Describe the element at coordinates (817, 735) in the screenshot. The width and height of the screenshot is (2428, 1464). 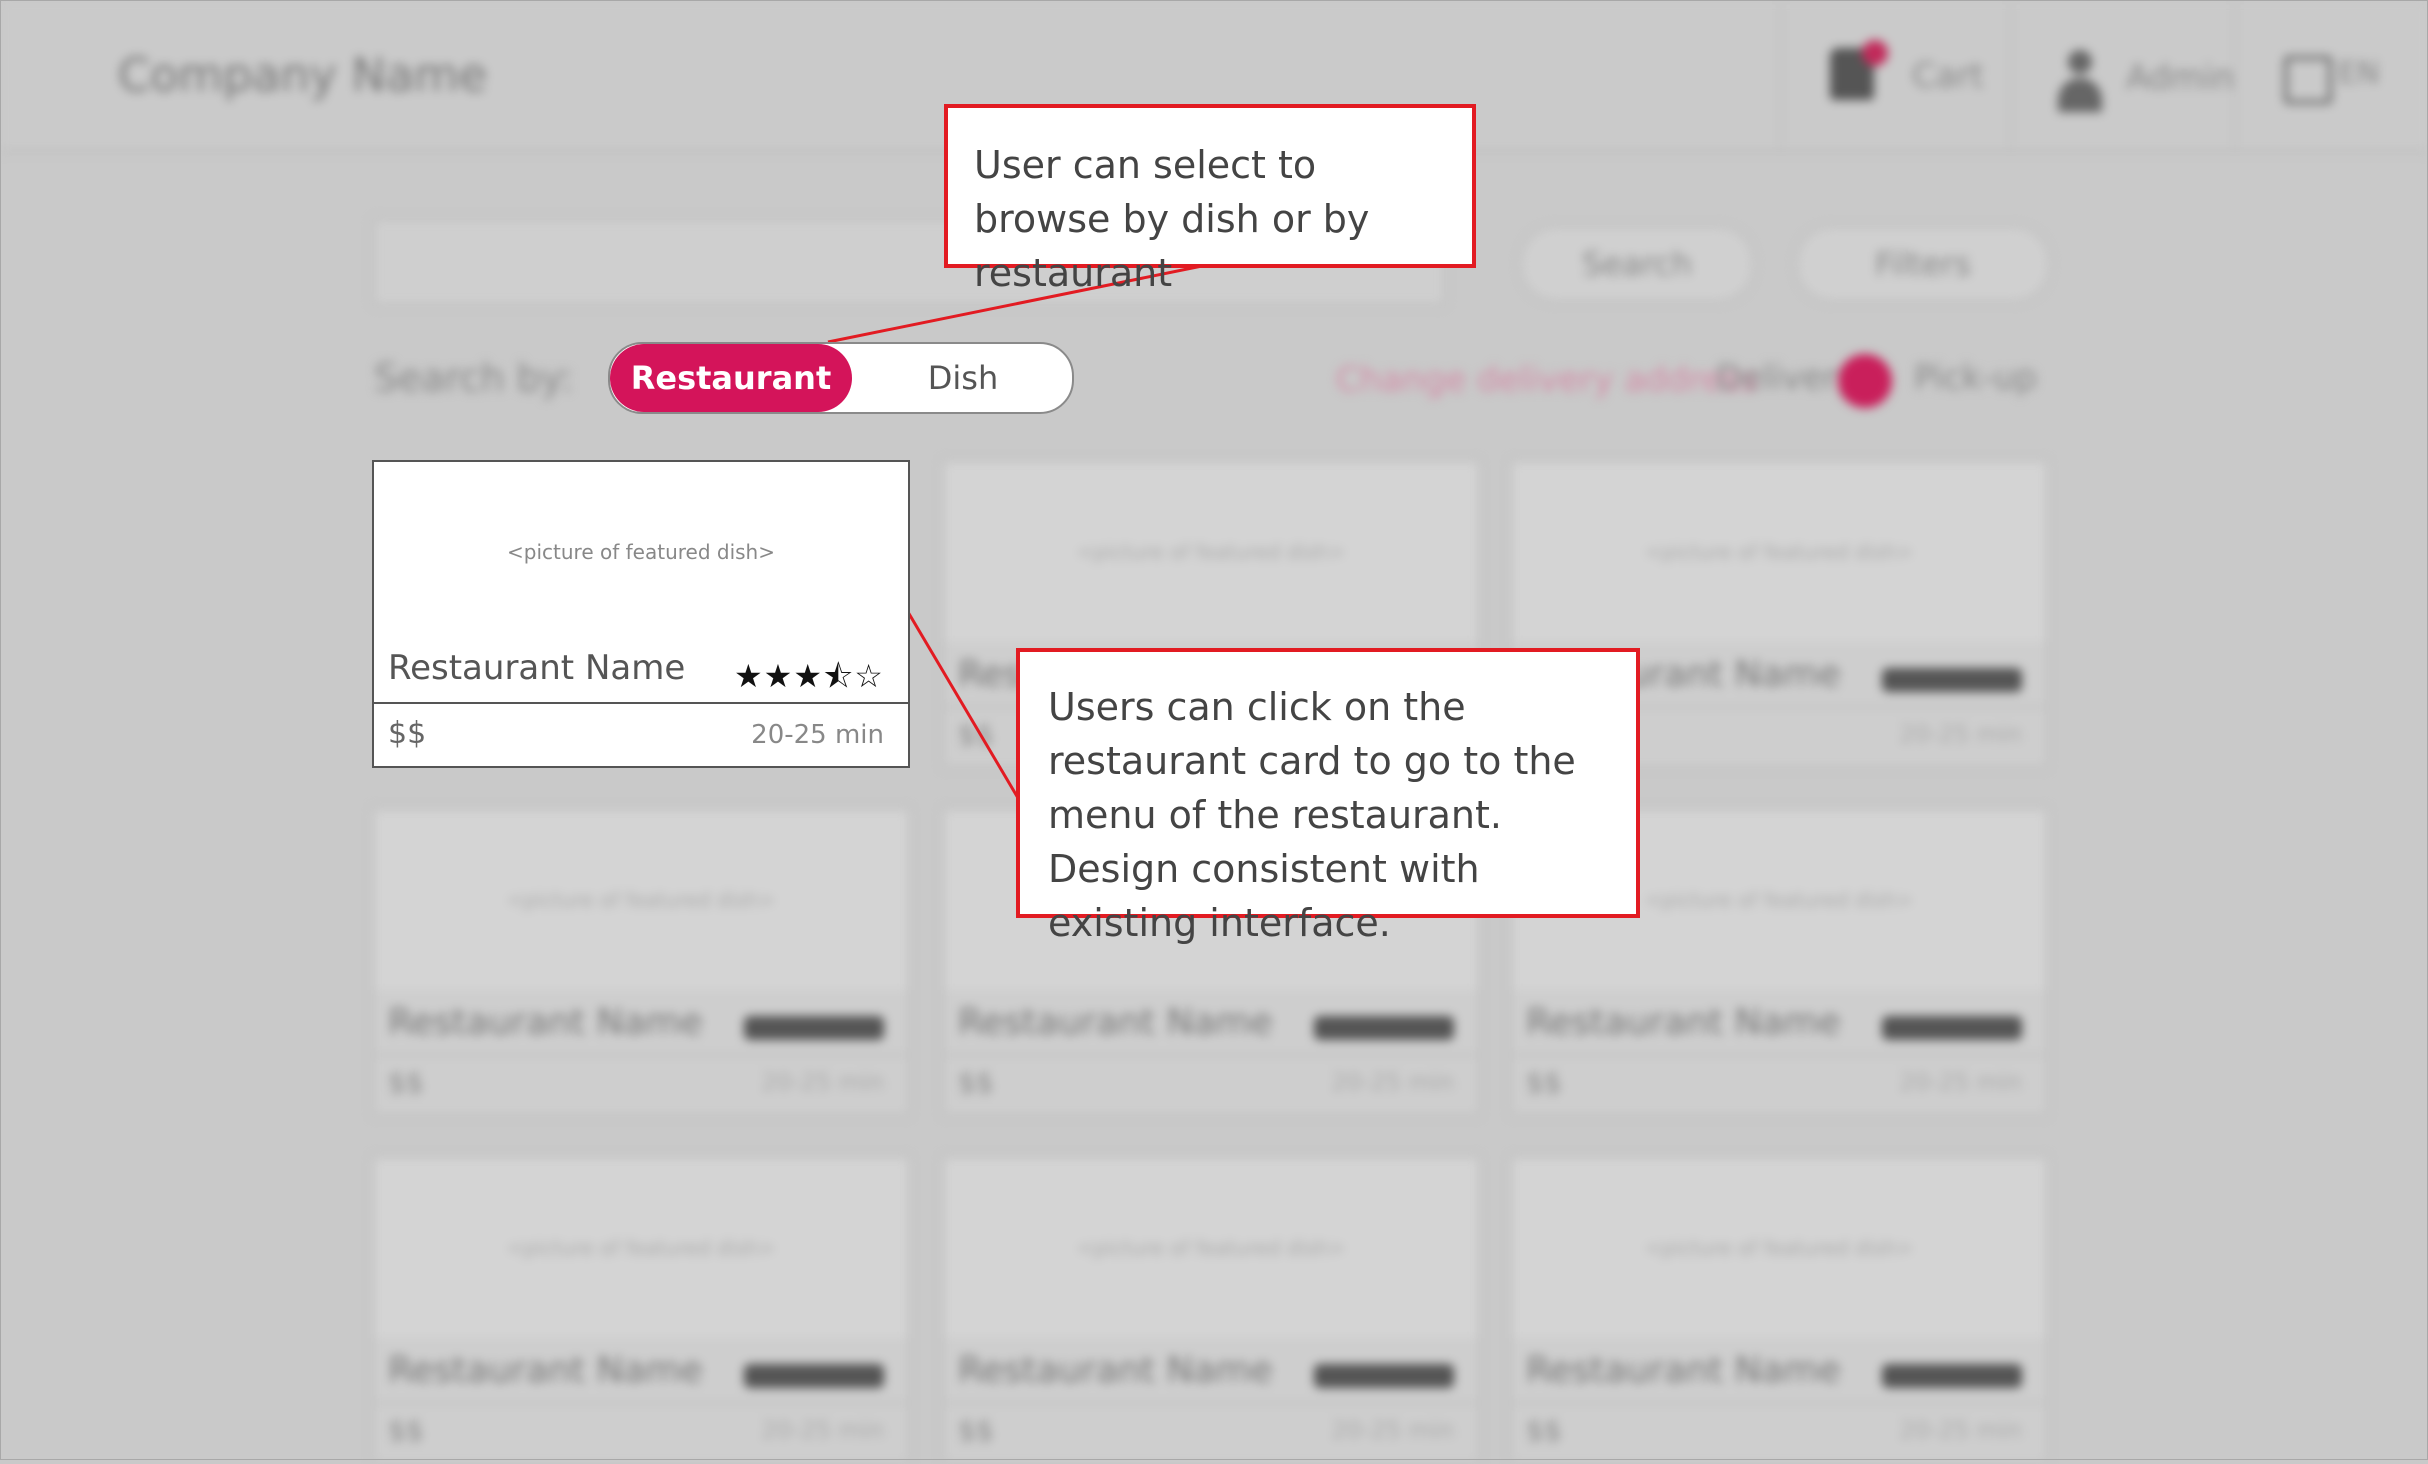
I see `delivery-time: 20-25 min` at that location.